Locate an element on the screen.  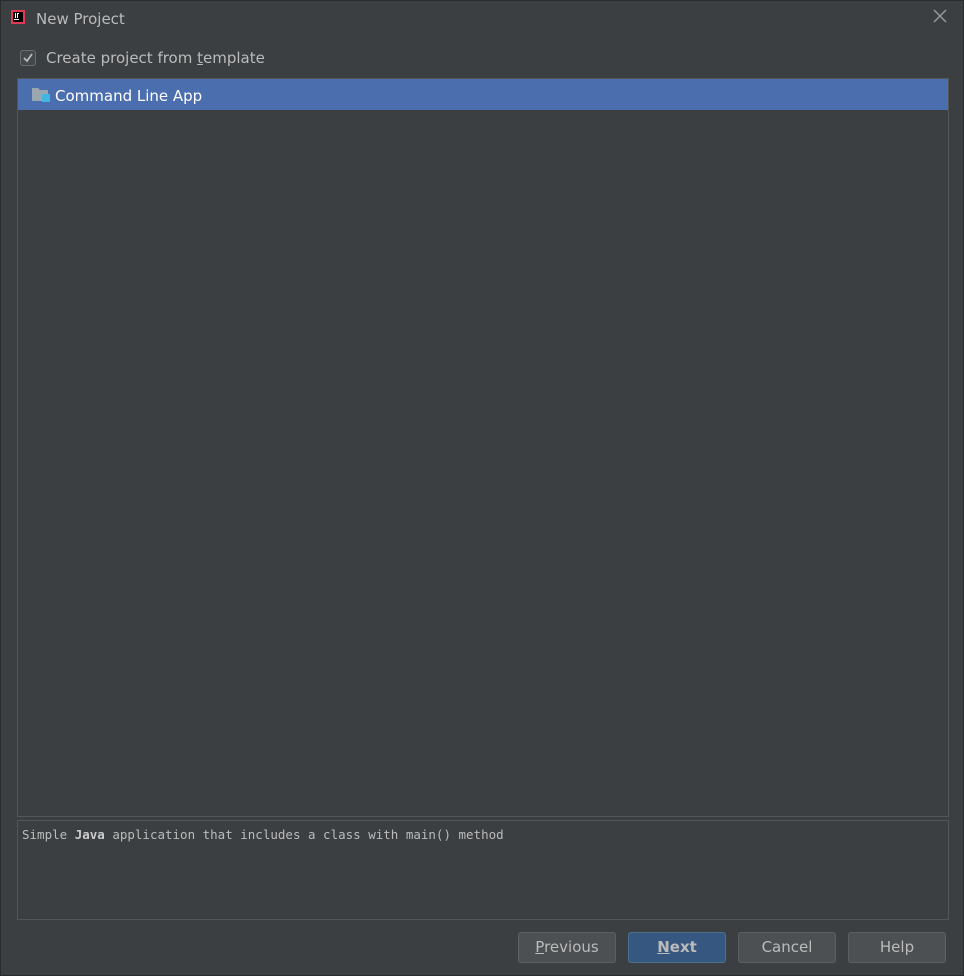
label-text-after: emplate is located at coordinates (234, 58).